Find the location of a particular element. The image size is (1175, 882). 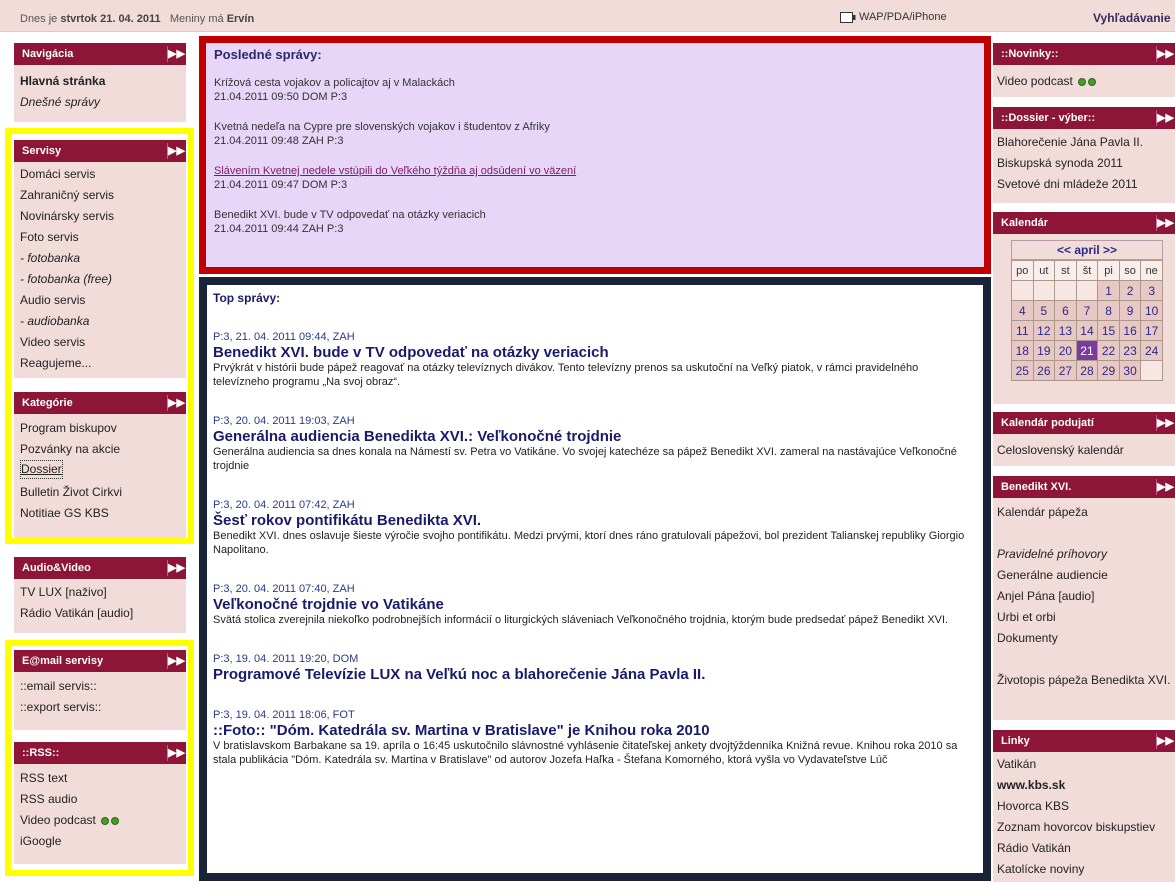

calendar-day: 17 is located at coordinates (1151, 330).